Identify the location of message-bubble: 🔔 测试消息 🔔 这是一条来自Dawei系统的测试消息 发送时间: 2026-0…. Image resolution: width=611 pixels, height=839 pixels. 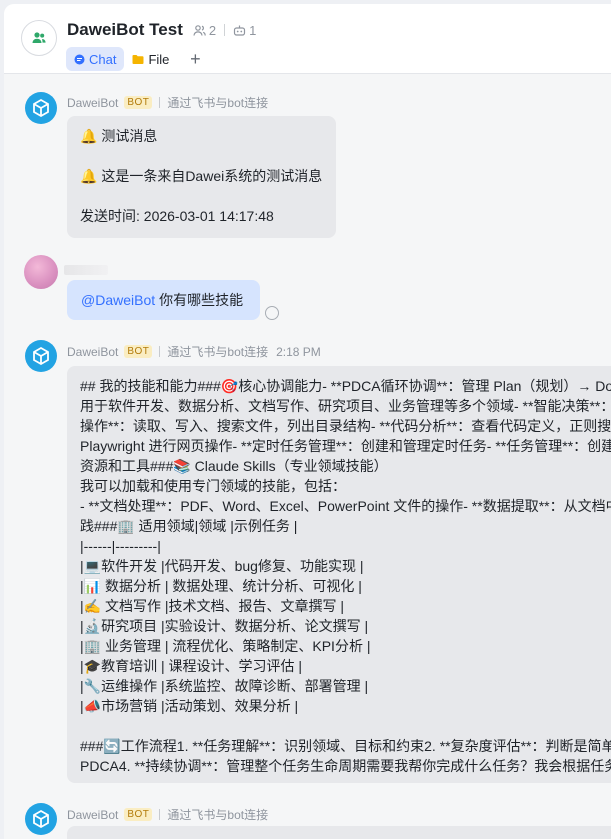
(201, 177).